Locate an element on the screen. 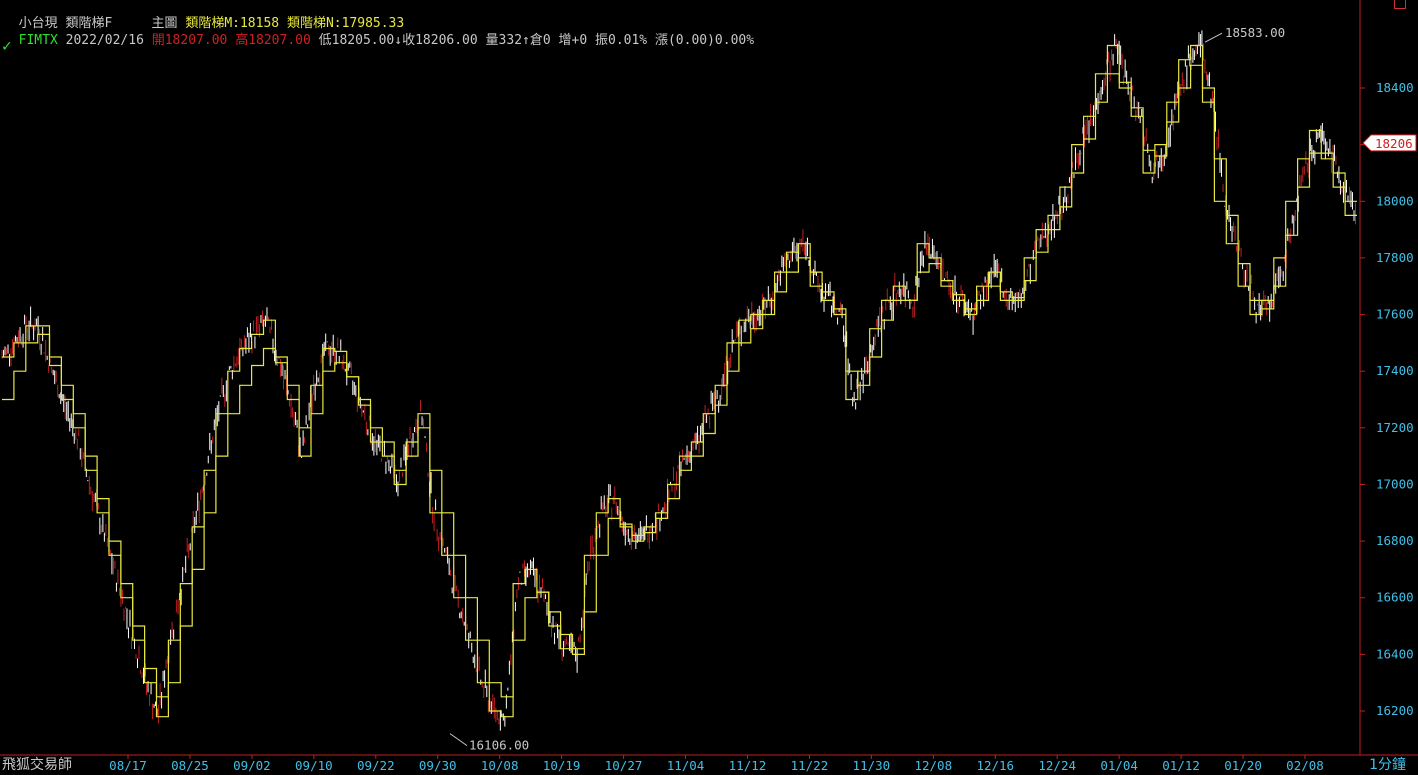 This screenshot has height=775, width=1418. period-label: 1分鐘 is located at coordinates (1387, 764).